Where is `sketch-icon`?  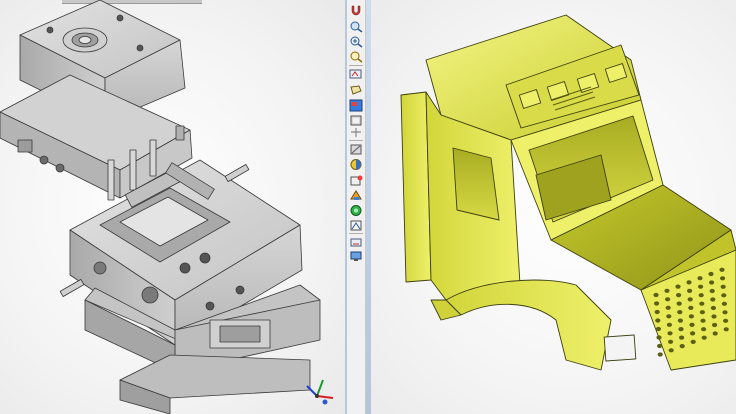
sketch-icon is located at coordinates (356, 105).